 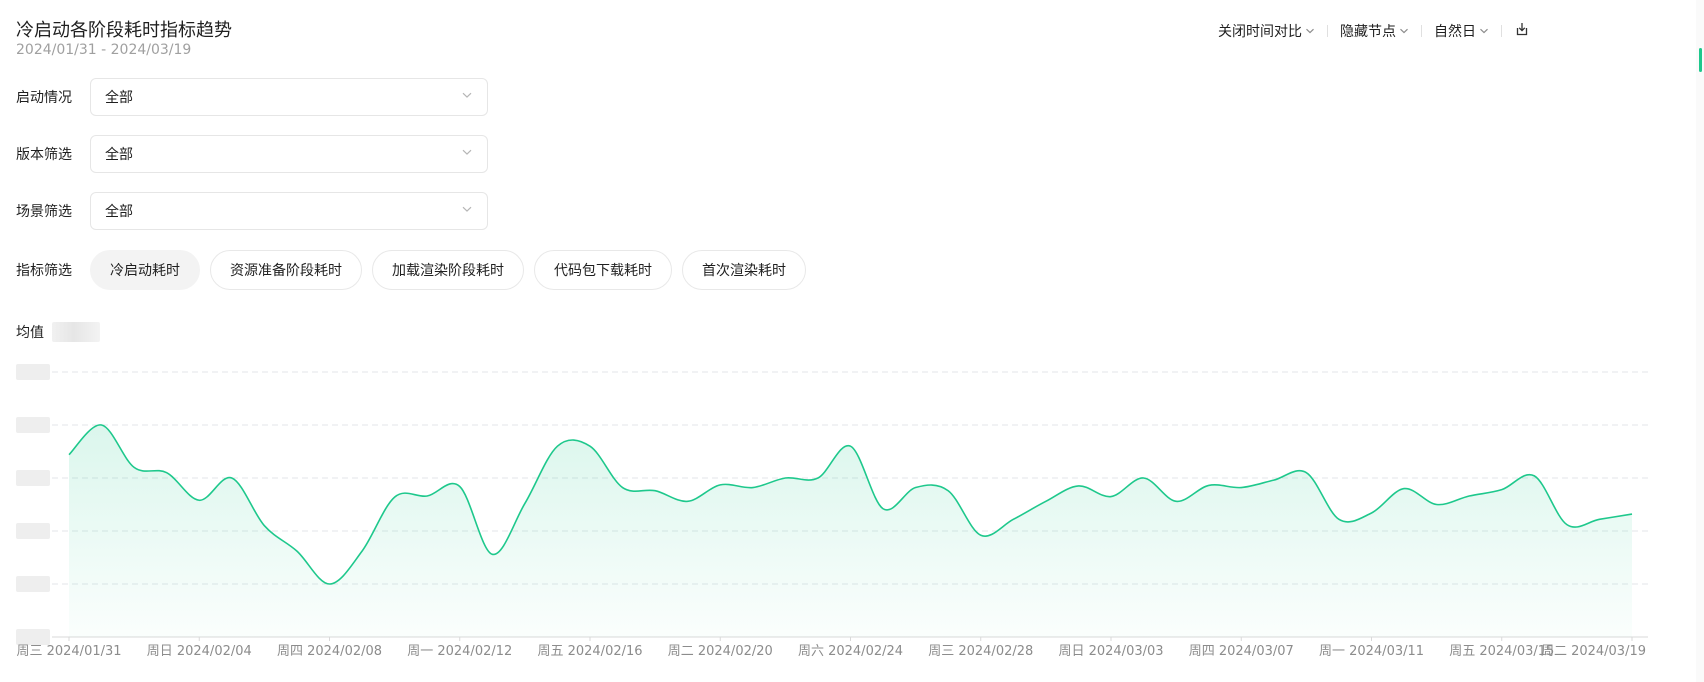 I want to click on x-tick-label: 周四 2024/02/08, so click(x=329, y=651).